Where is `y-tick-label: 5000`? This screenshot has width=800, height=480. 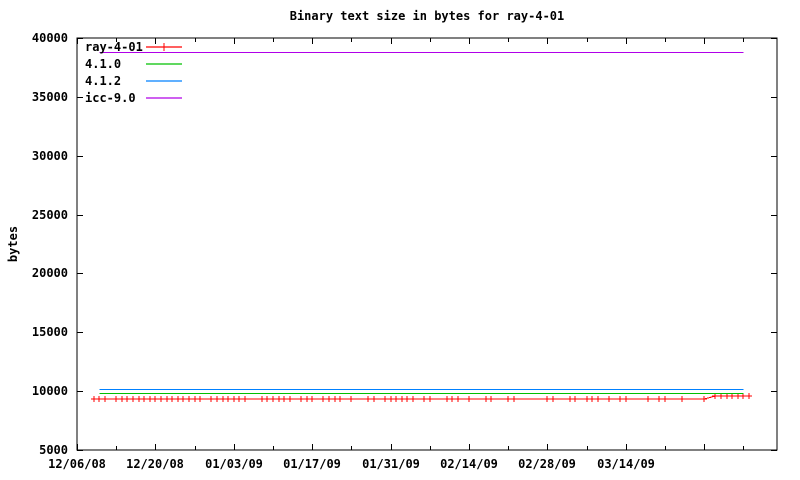 y-tick-label: 5000 is located at coordinates (53, 450).